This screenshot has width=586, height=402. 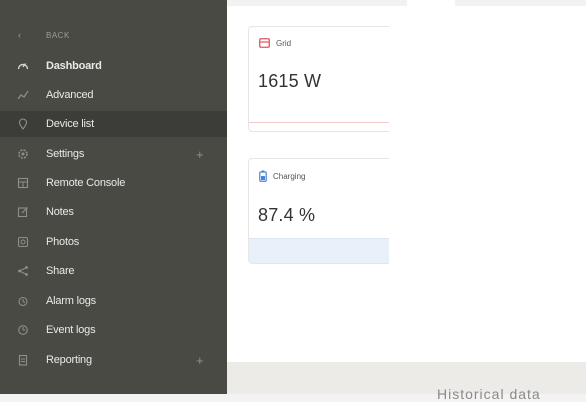 I want to click on advanced-chart-icon, so click(x=23, y=95).